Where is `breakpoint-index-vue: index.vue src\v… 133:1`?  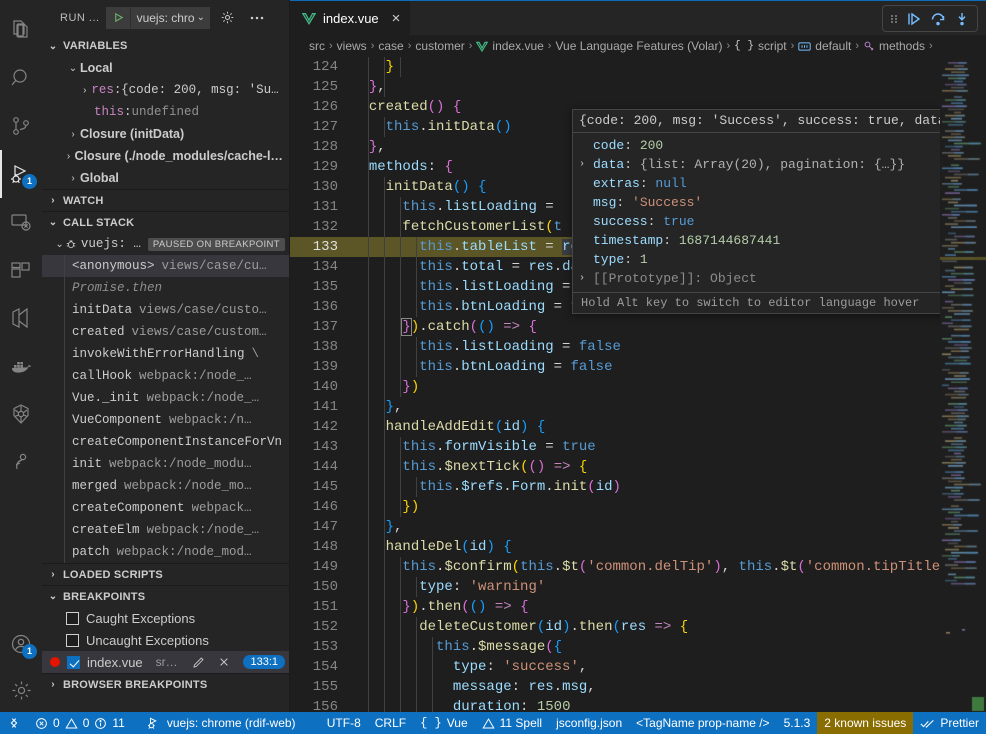 breakpoint-index-vue: index.vue src\v… 133:1 is located at coordinates (165, 662).